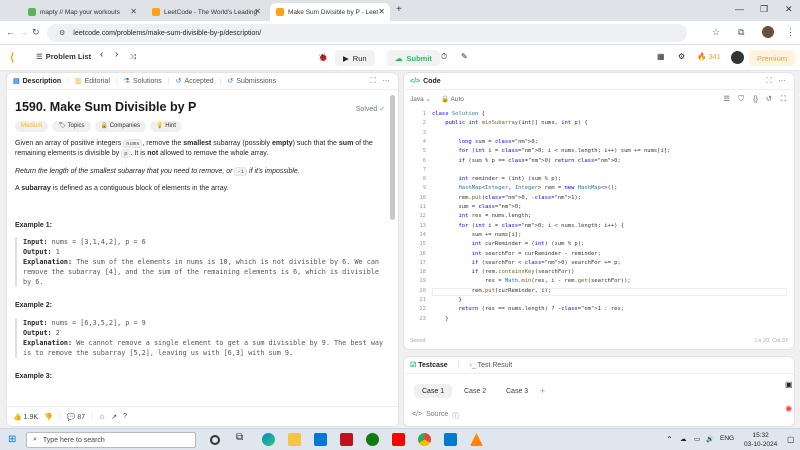 The image size is (800, 450). Describe the element at coordinates (76, 417) in the screenshot. I see `comments-button: 💬 87` at that location.